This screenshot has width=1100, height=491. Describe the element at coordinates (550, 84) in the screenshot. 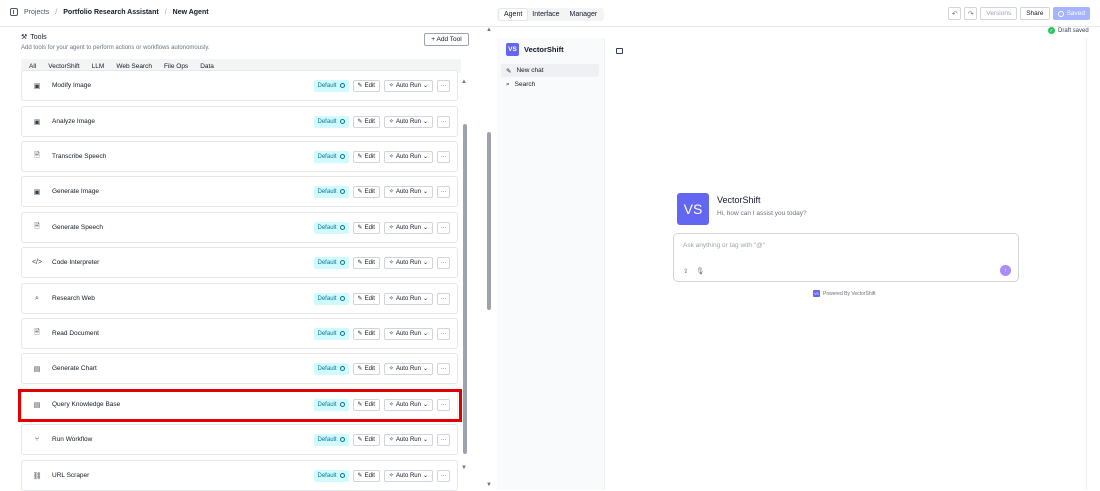

I see `search-chats-button: ⌕ Search` at that location.